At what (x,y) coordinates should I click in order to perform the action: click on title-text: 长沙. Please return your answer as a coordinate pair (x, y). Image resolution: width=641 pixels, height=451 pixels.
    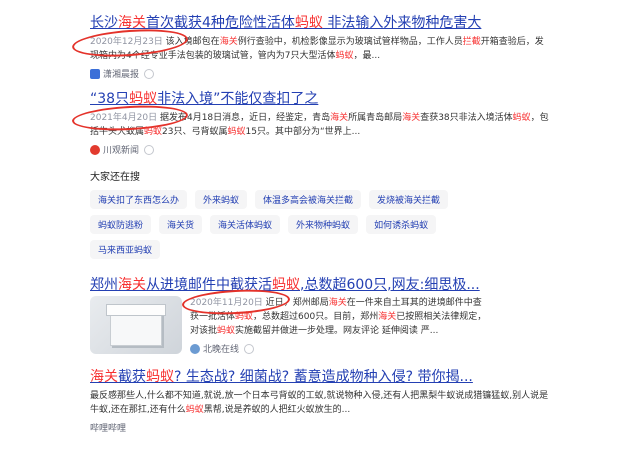
    Looking at the image, I should click on (104, 23).